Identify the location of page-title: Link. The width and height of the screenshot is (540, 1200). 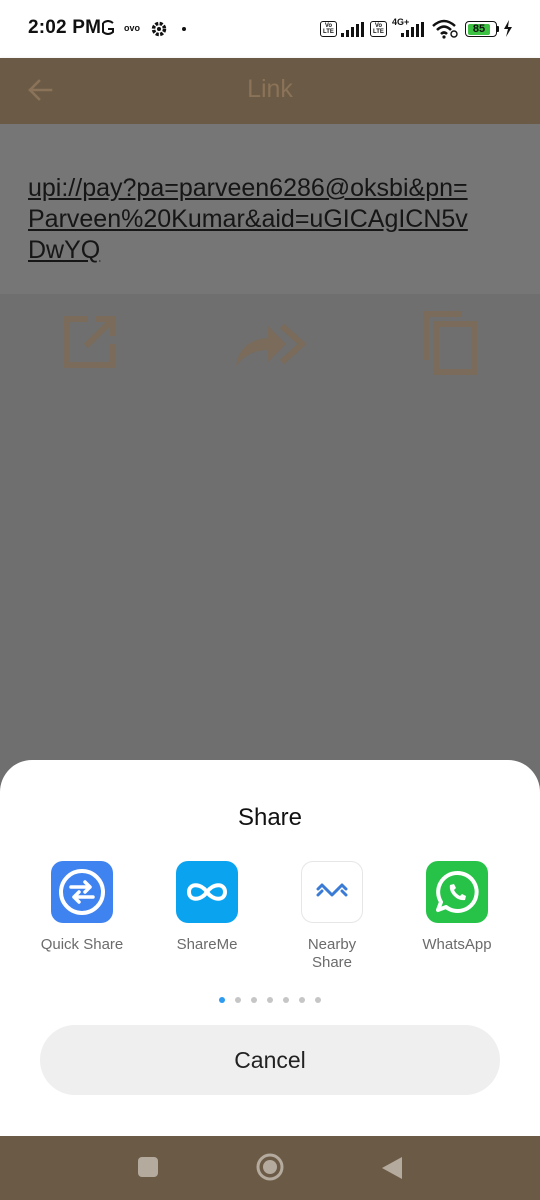
(270, 89).